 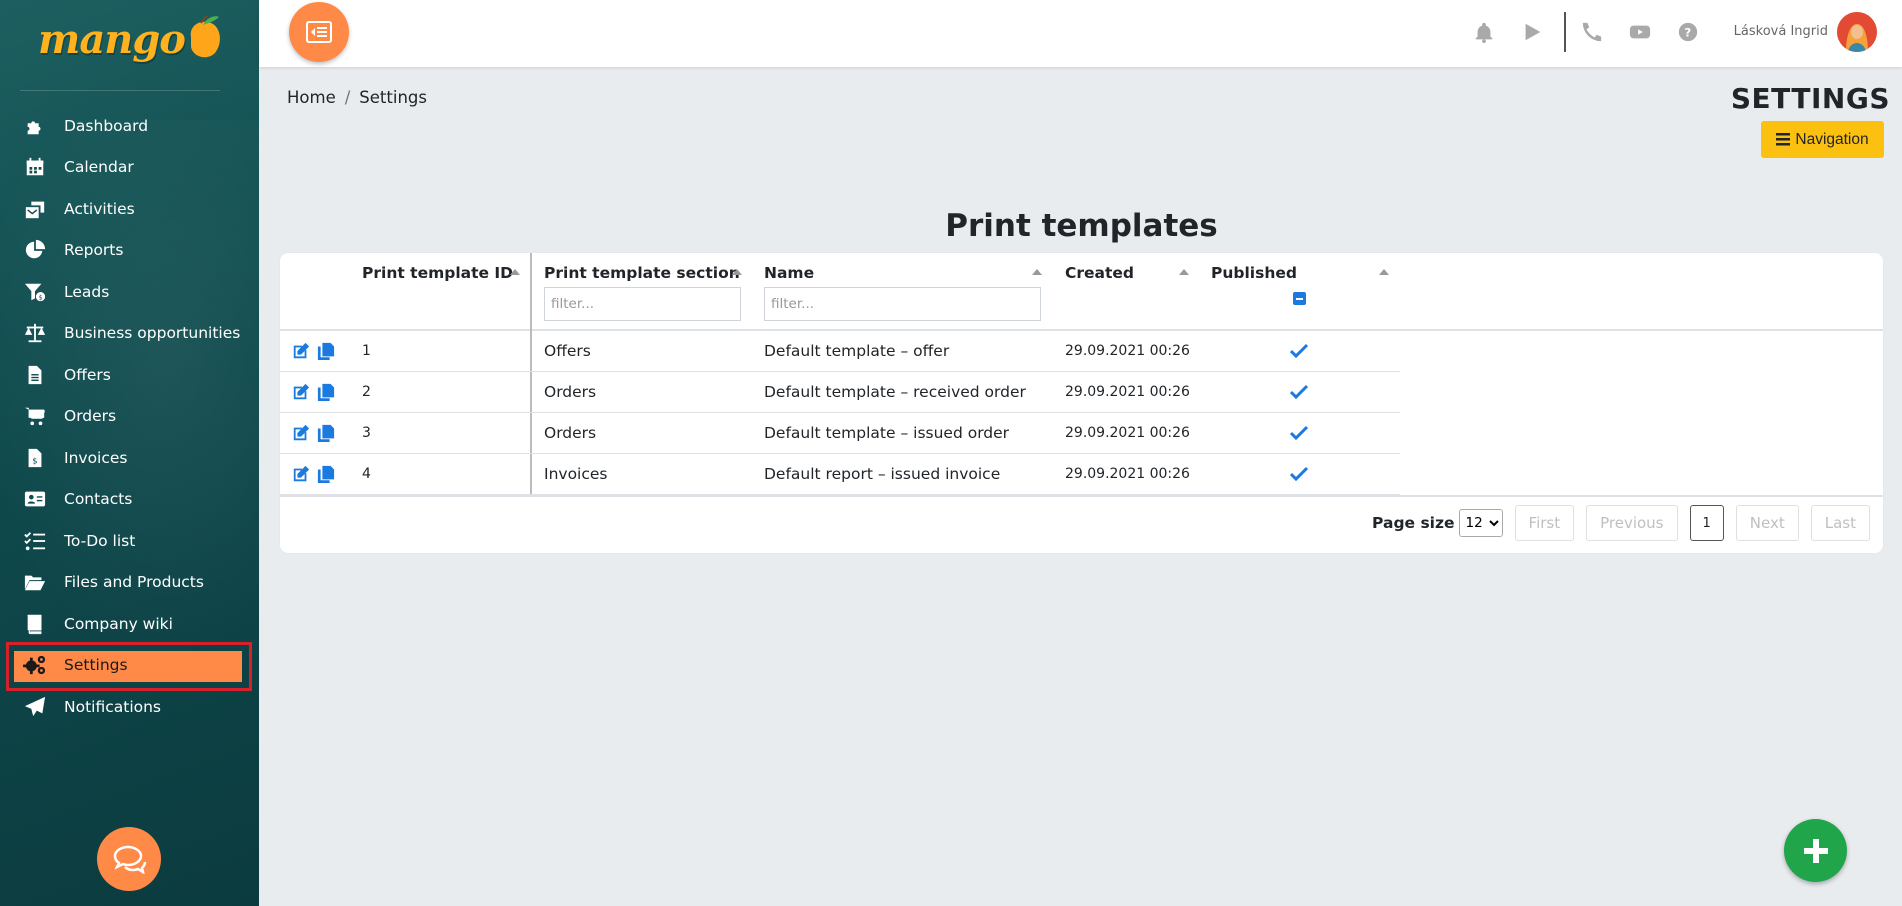 What do you see at coordinates (1810, 98) in the screenshot?
I see `page-title: SETTINGS` at bounding box center [1810, 98].